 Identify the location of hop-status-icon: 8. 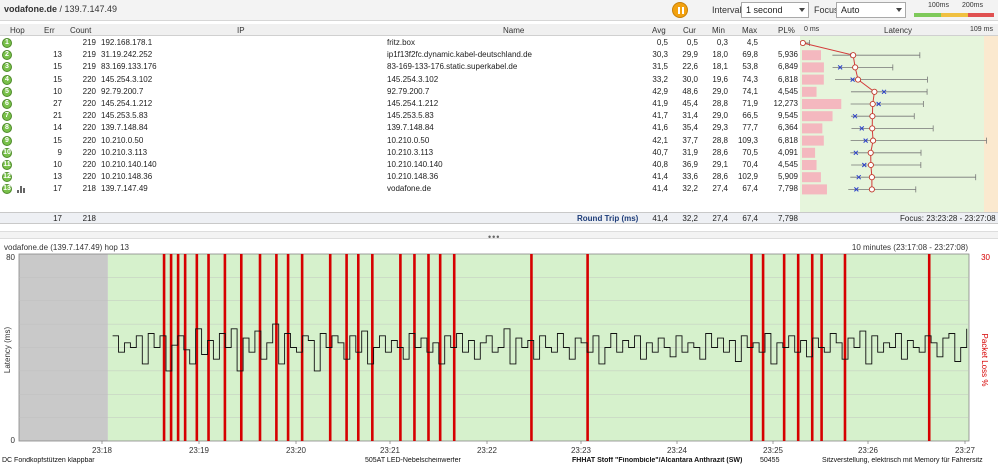
(7, 128).